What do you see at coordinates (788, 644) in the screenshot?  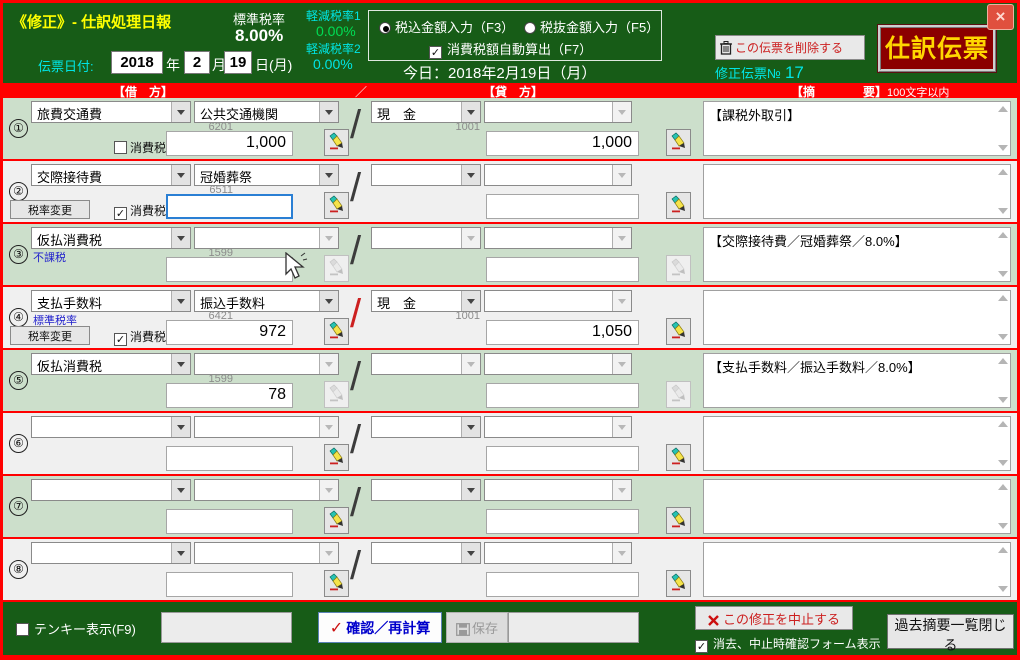 I see `confirm-form-checkbox: ✓ 消去、中止時確認フォーム表示` at bounding box center [788, 644].